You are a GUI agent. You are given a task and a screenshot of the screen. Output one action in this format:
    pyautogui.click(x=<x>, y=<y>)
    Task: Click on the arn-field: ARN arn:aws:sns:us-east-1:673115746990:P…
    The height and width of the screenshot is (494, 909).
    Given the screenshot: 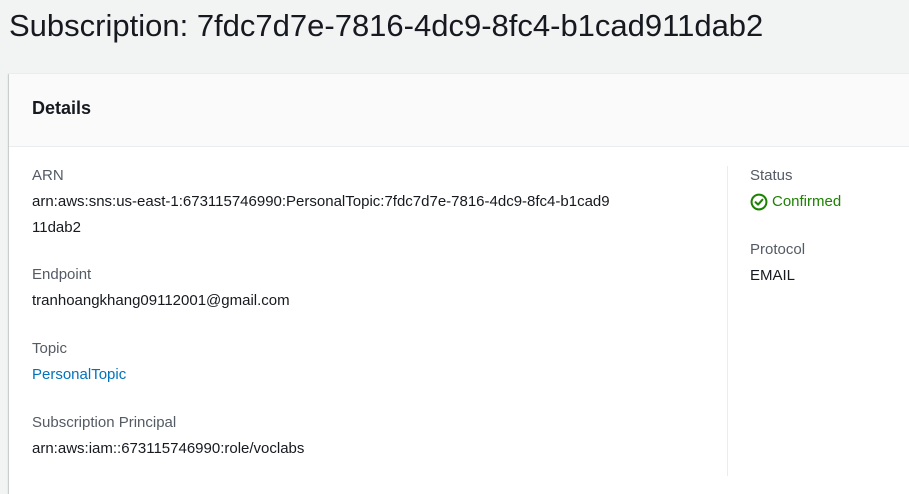 What is the action you would take?
    pyautogui.click(x=322, y=203)
    